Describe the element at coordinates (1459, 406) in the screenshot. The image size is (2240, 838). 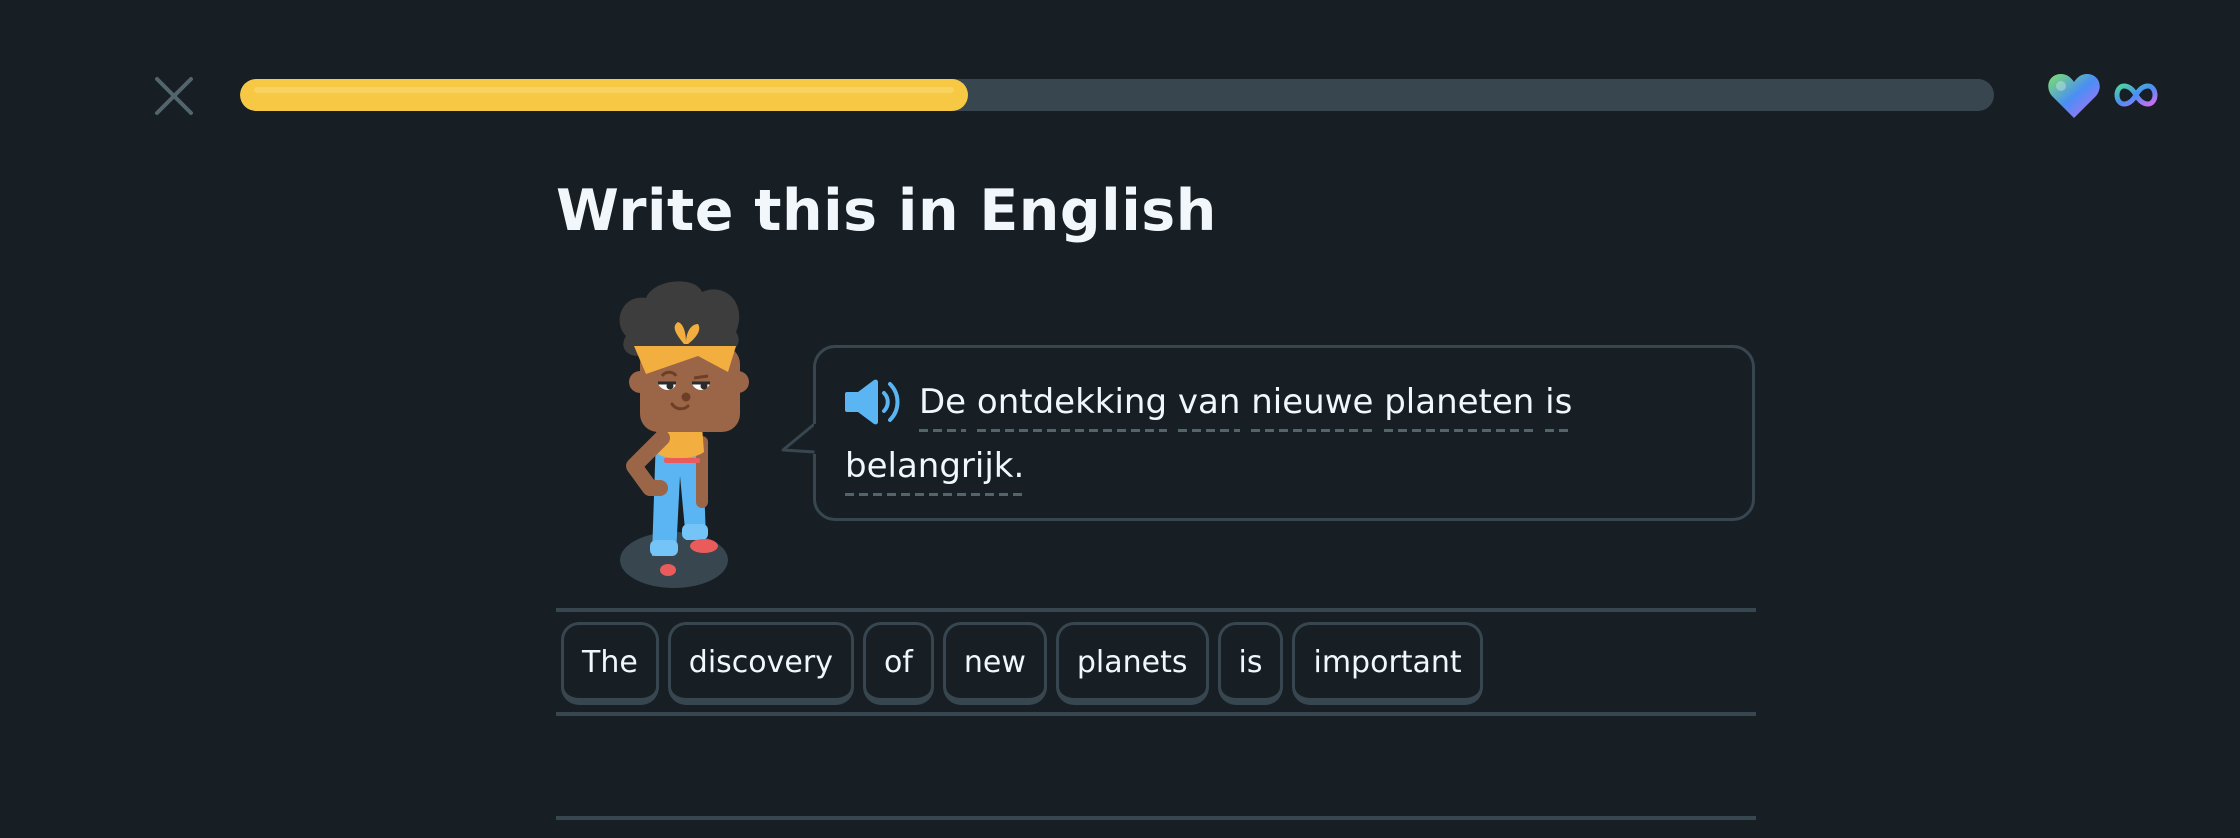
I see `prompt-word: planeten` at that location.